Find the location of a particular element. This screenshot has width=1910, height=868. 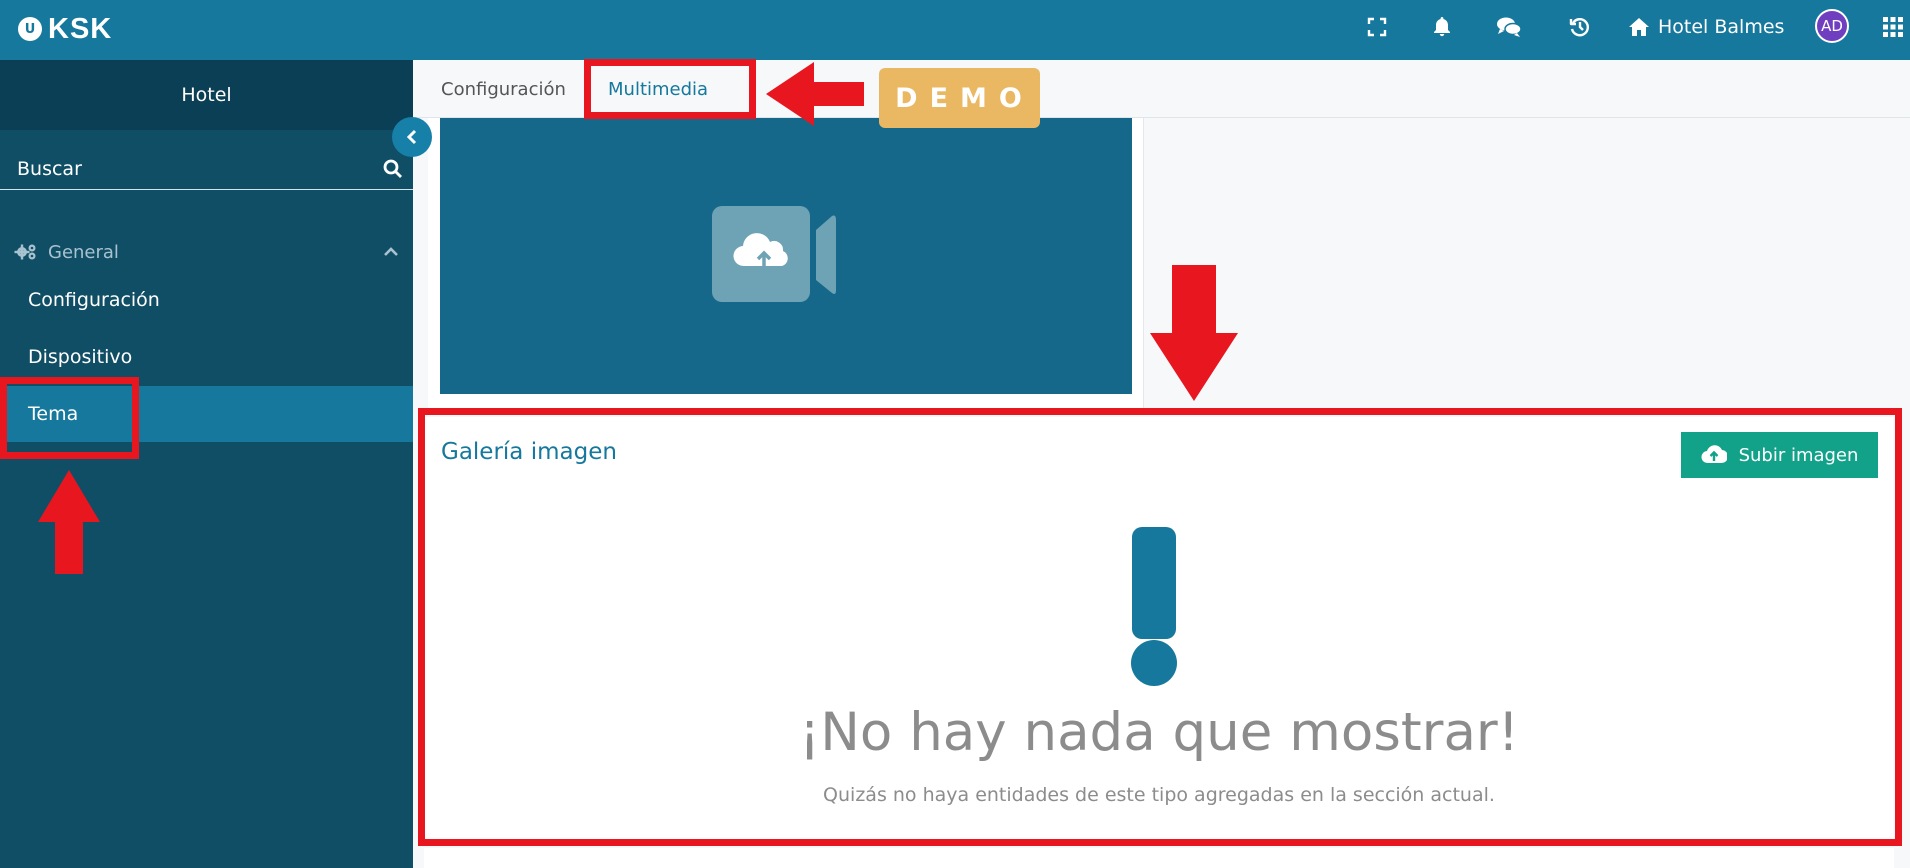

apps-grid-icon is located at coordinates (1893, 27).